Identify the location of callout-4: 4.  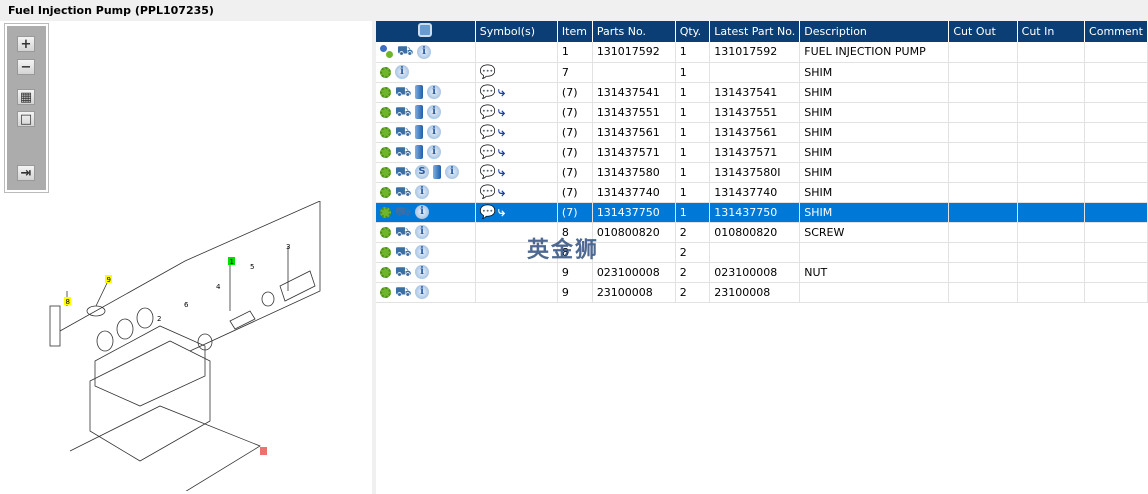
(218, 287).